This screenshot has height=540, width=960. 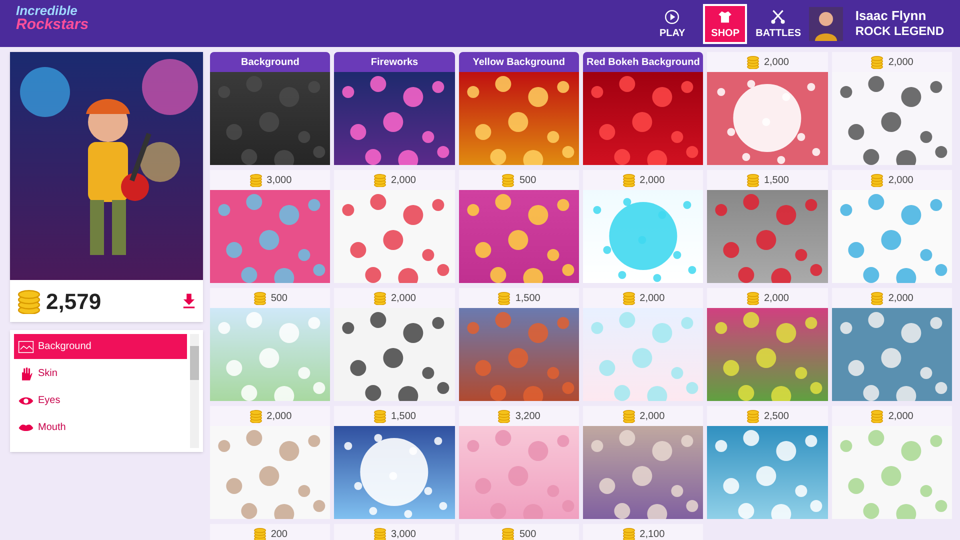 I want to click on shop-item: Background, so click(x=270, y=108).